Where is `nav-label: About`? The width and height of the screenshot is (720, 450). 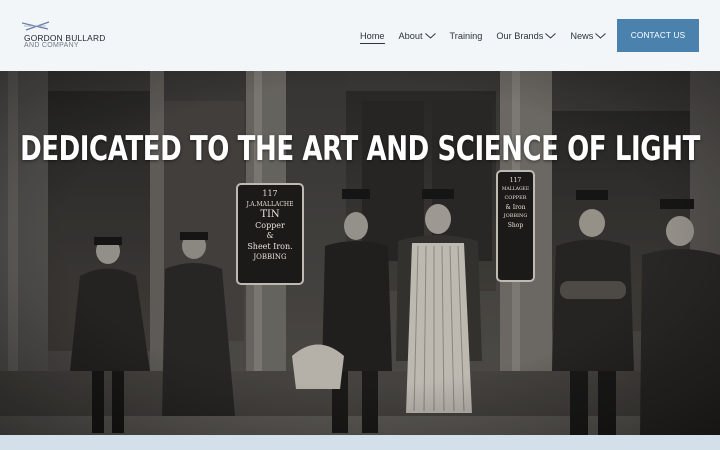 nav-label: About is located at coordinates (410, 36).